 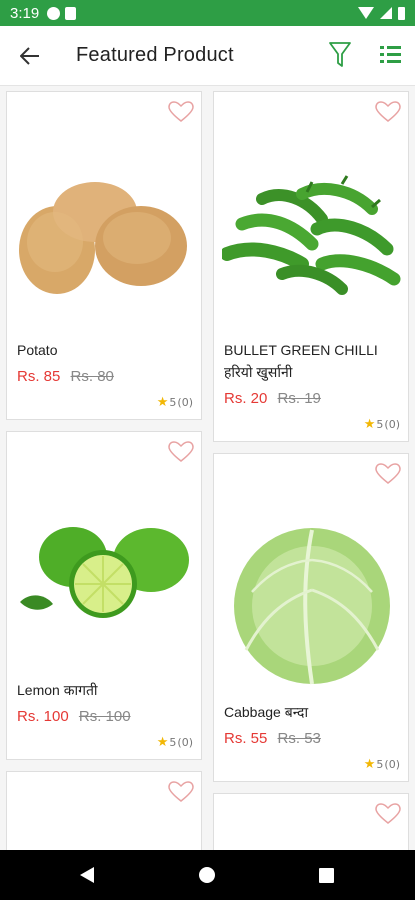 I want to click on list-icon, so click(x=390, y=54).